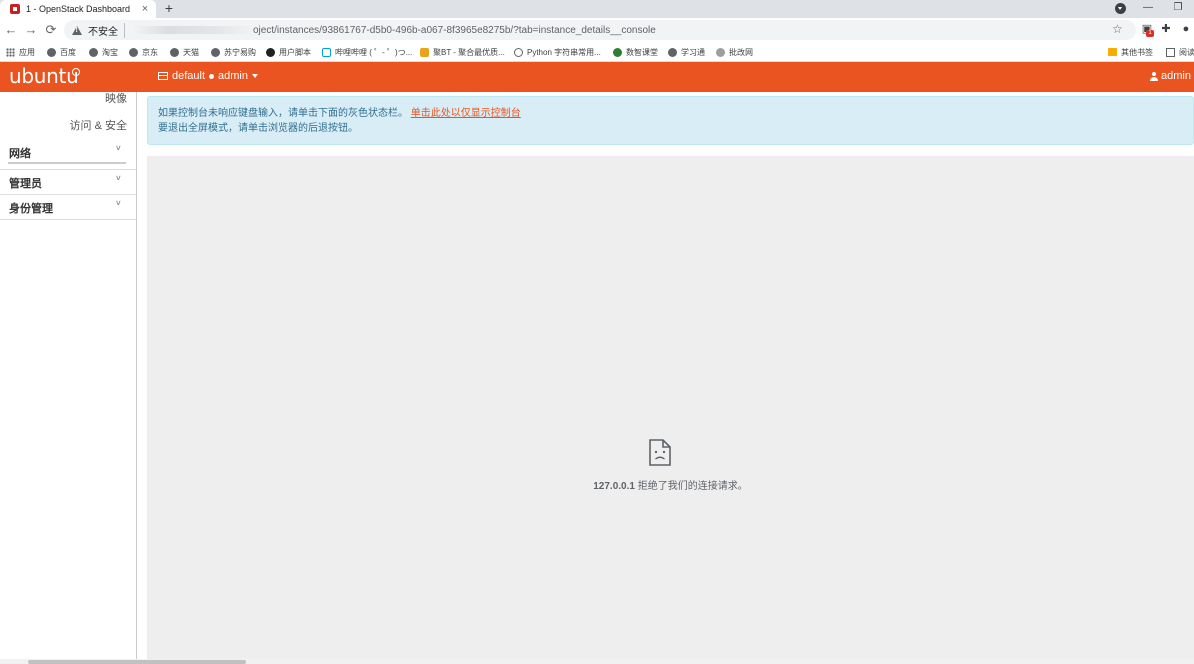 Image resolution: width=1194 pixels, height=664 pixels. Describe the element at coordinates (1170, 52) in the screenshot. I see `reading-list-icon` at that location.